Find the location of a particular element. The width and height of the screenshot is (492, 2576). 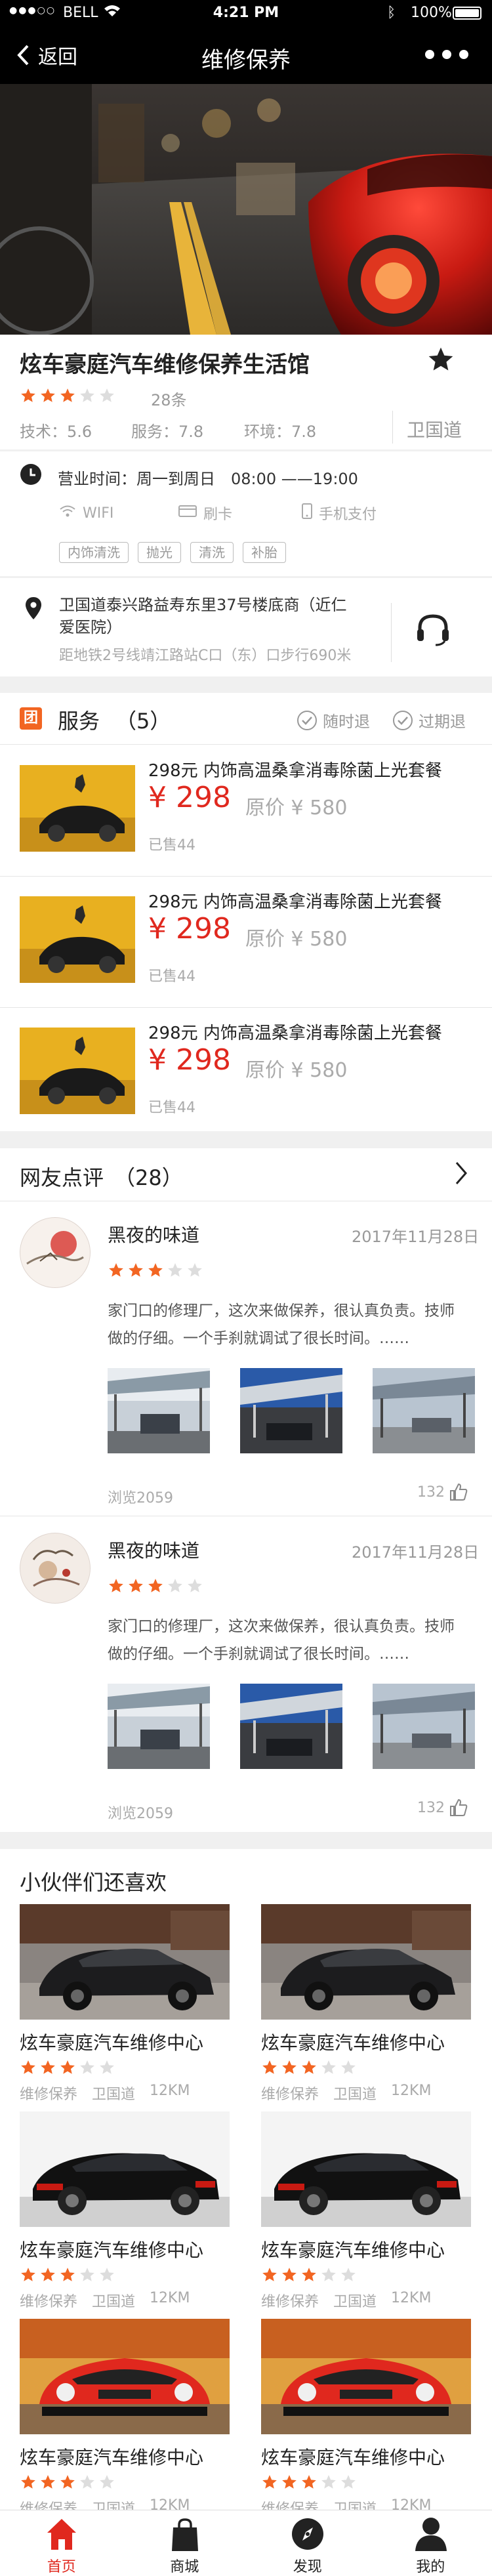

tab-label: 首页 is located at coordinates (61, 2566).